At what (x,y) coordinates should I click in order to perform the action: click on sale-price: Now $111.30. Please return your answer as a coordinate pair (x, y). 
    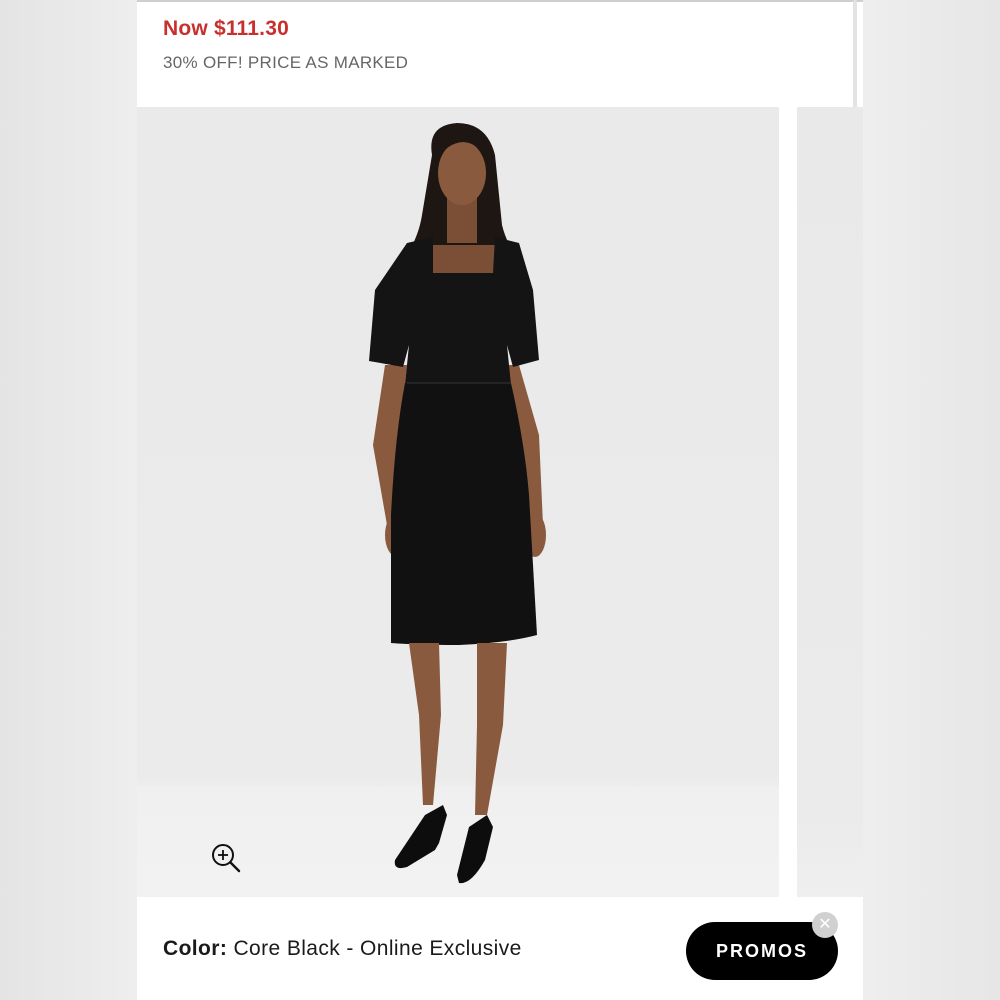
    Looking at the image, I should click on (226, 28).